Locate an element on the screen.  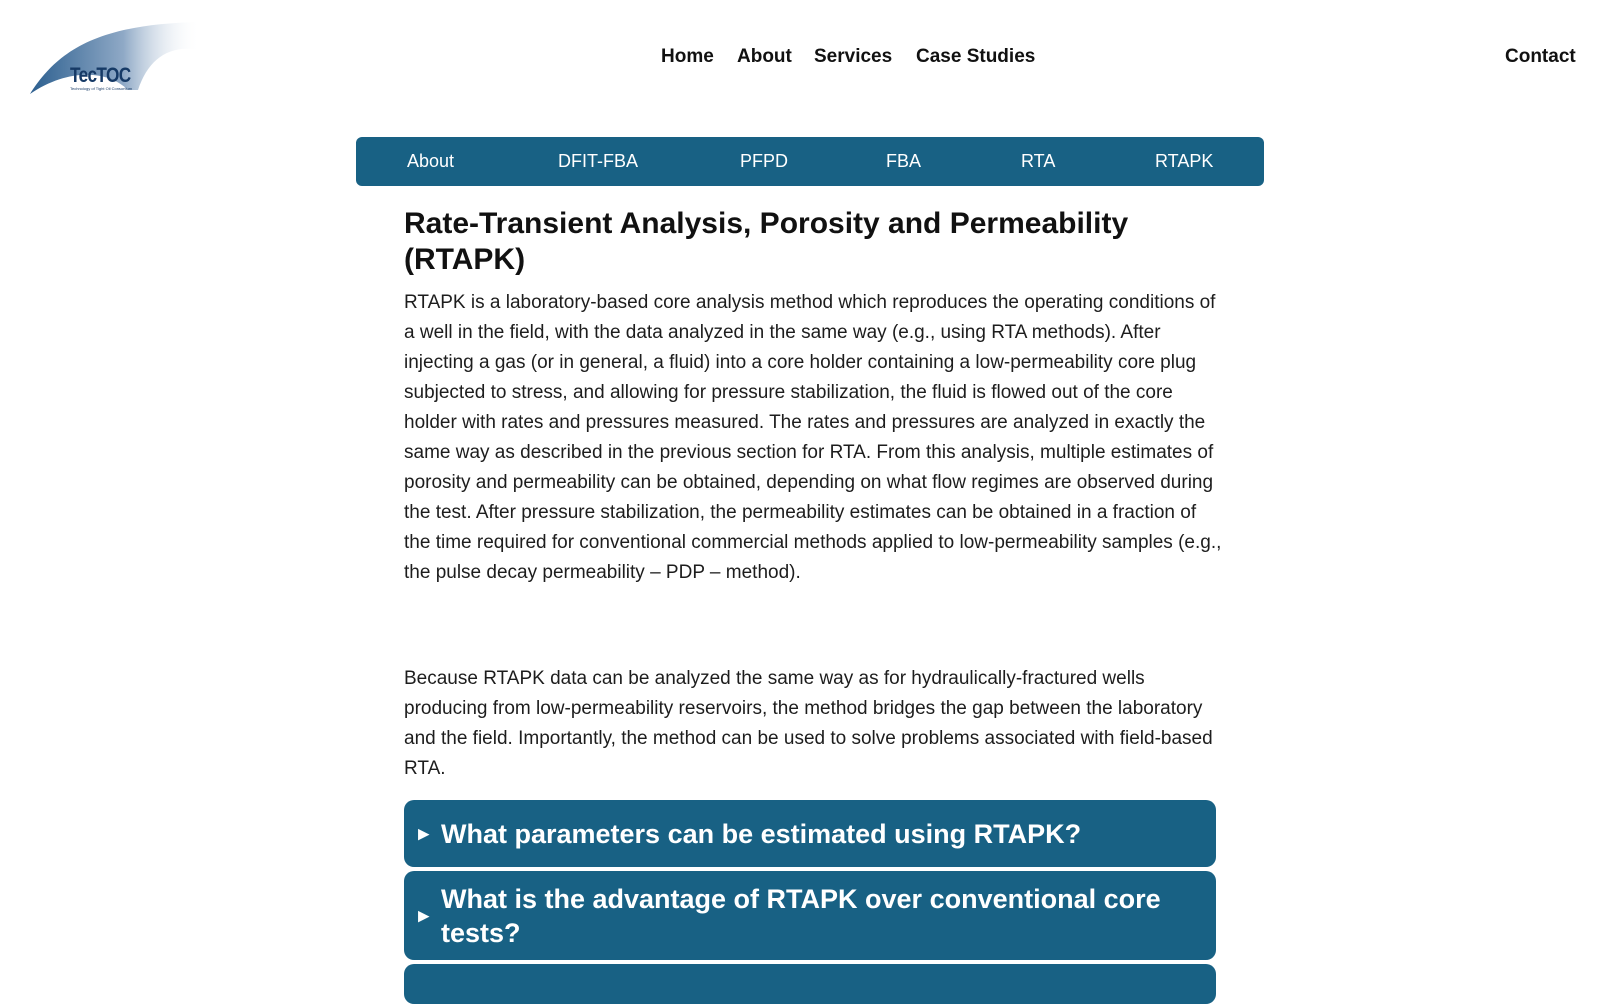
nav-contact-link: Contact is located at coordinates (1540, 57).